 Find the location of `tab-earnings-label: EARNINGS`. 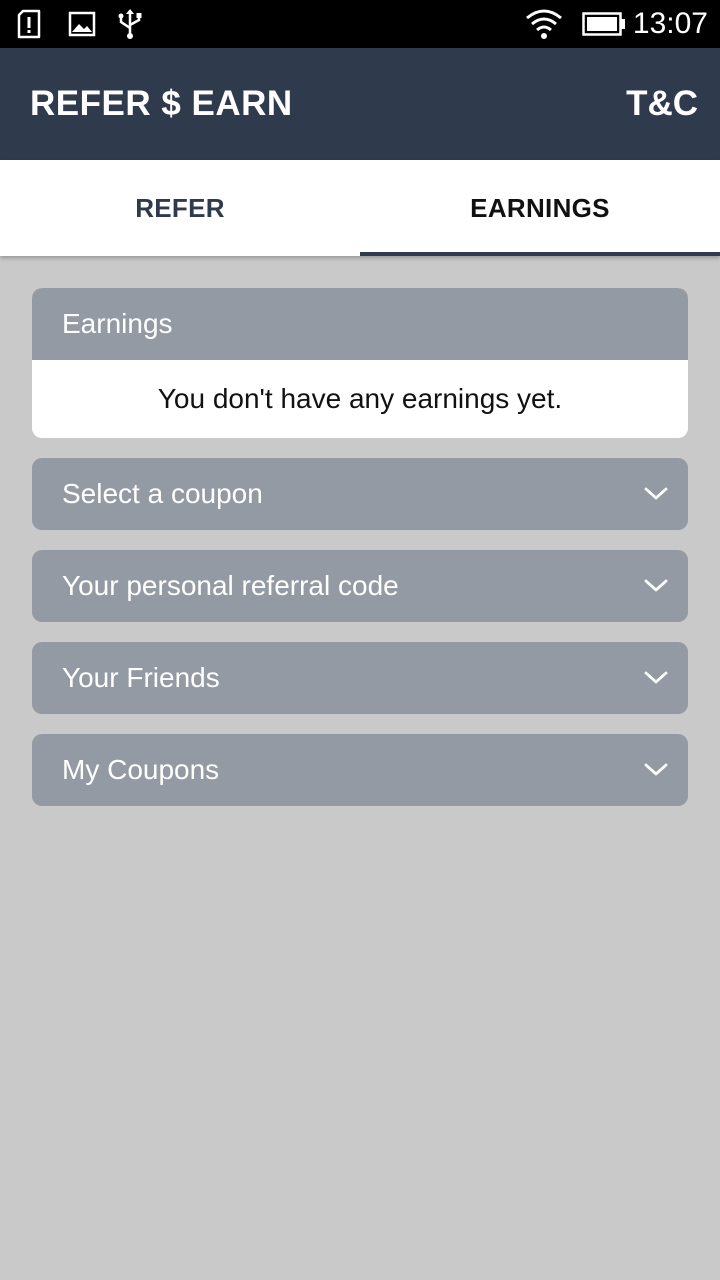

tab-earnings-label: EARNINGS is located at coordinates (540, 207).